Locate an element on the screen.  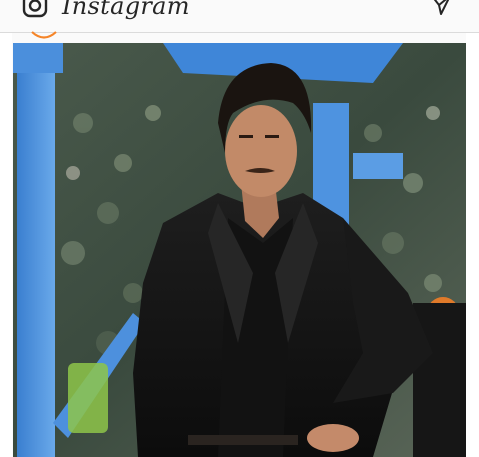
camera-icon is located at coordinates (35, 9).